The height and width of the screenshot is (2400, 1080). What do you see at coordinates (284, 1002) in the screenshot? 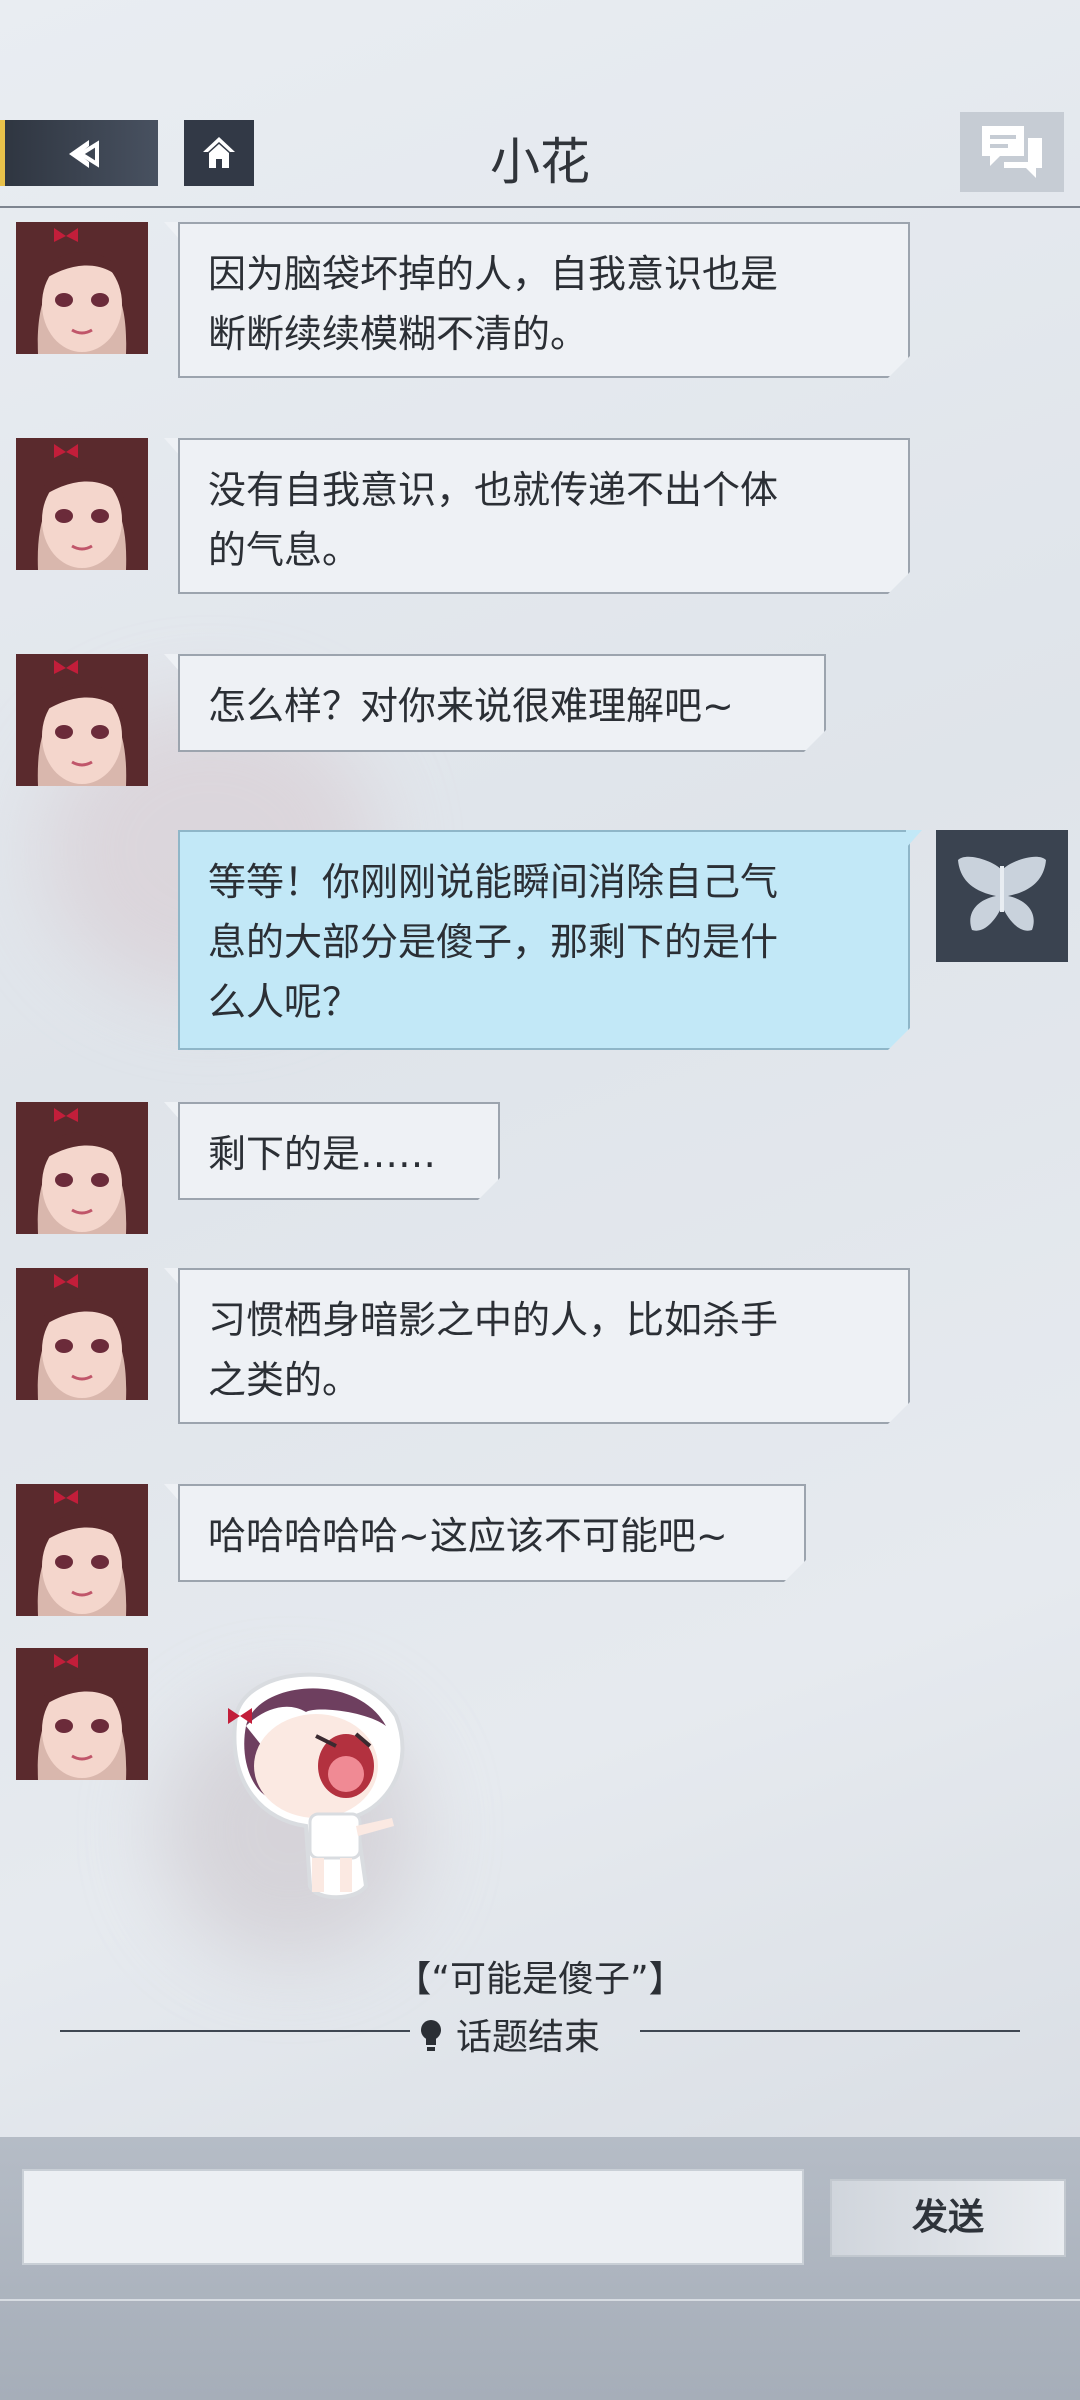
I see `message-text-line: 么人呢？` at bounding box center [284, 1002].